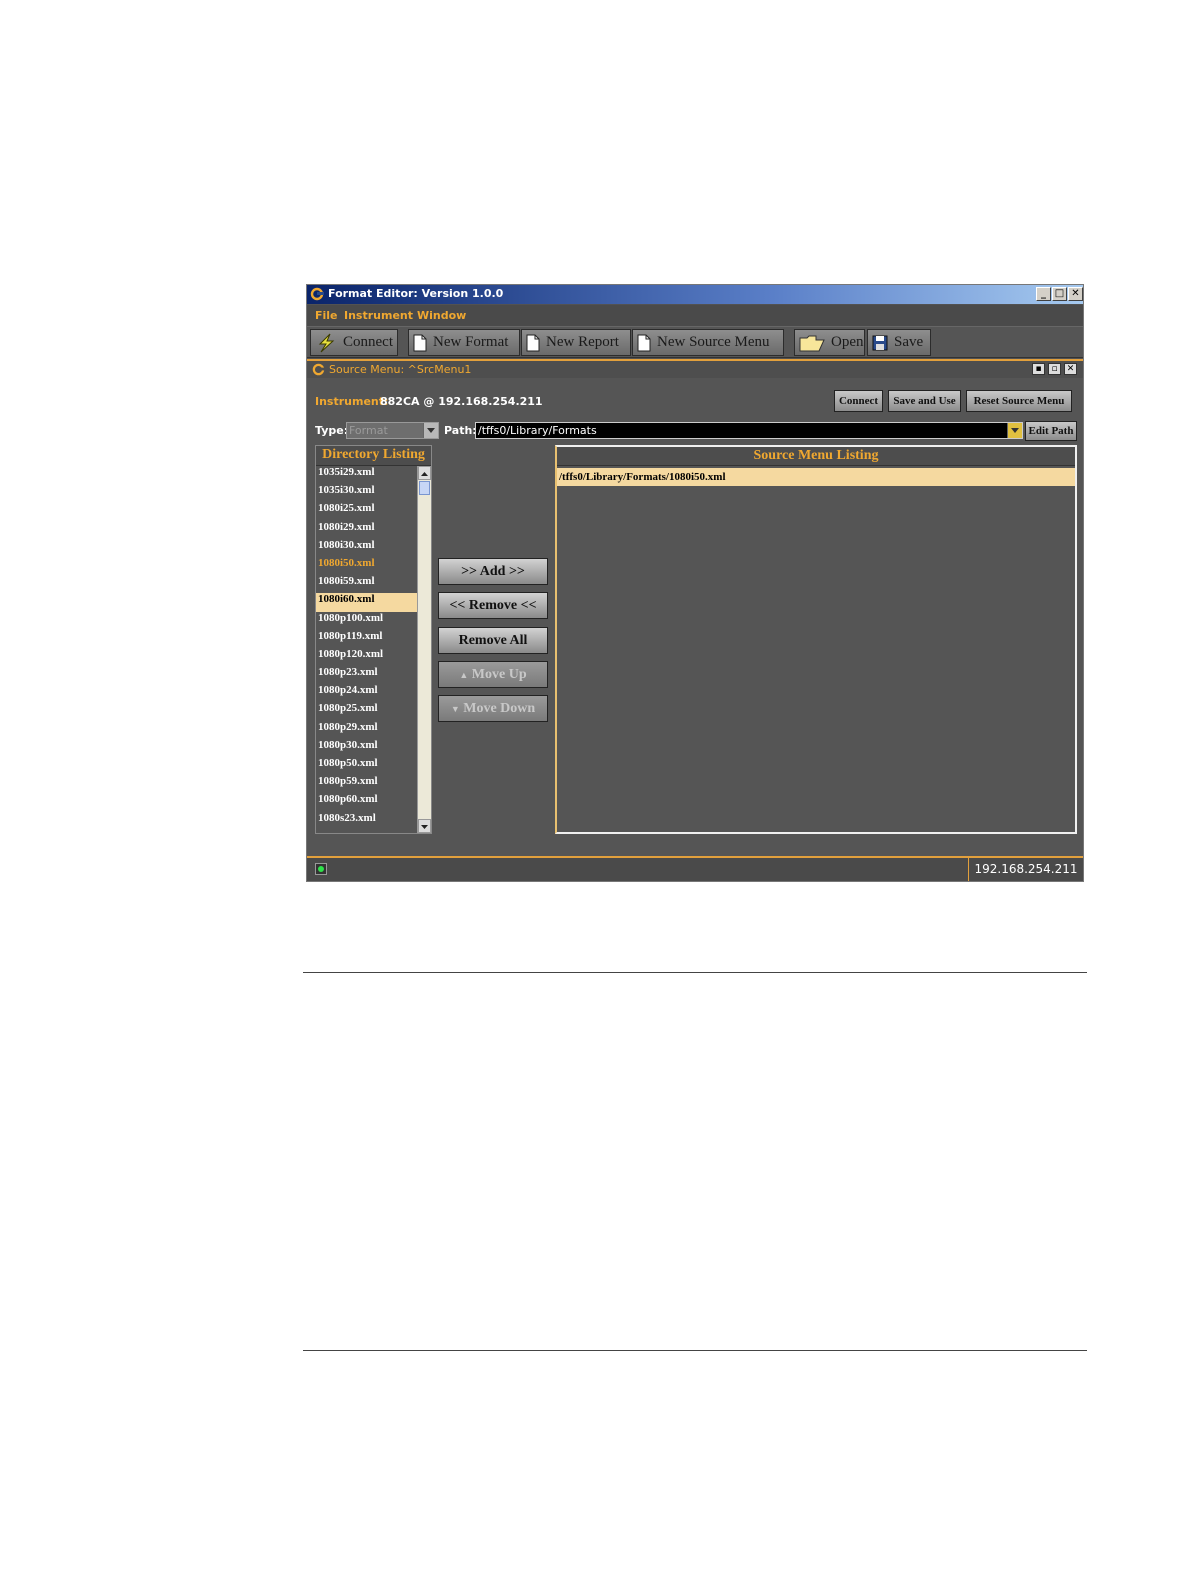 This screenshot has height=1584, width=1190. Describe the element at coordinates (847, 342) in the screenshot. I see `open-label: Open` at that location.